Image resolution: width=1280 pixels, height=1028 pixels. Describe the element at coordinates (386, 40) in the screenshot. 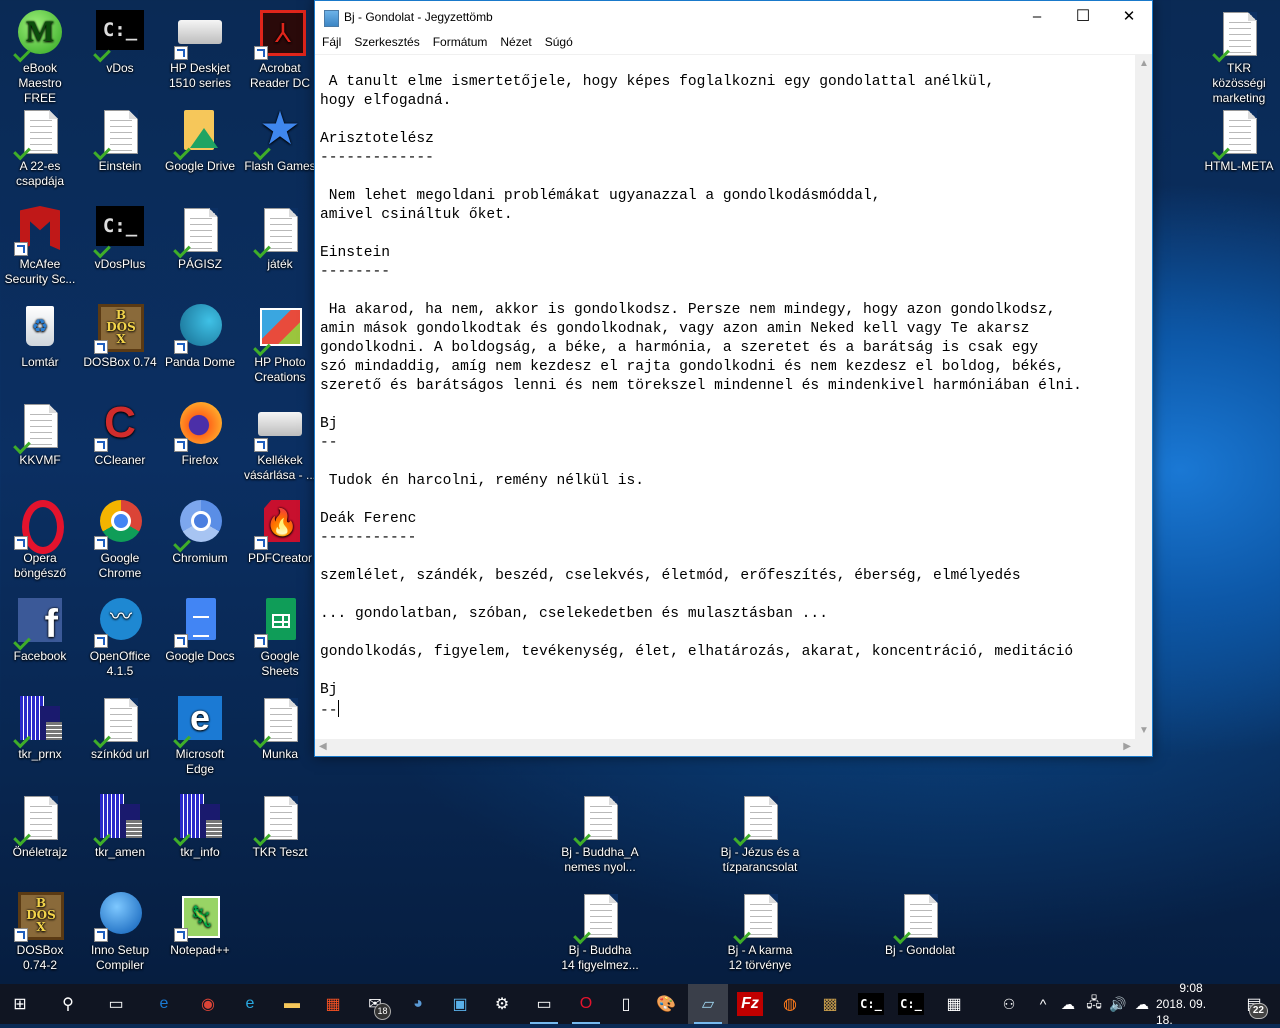

I see `menu-edit: Szerkesztés` at that location.